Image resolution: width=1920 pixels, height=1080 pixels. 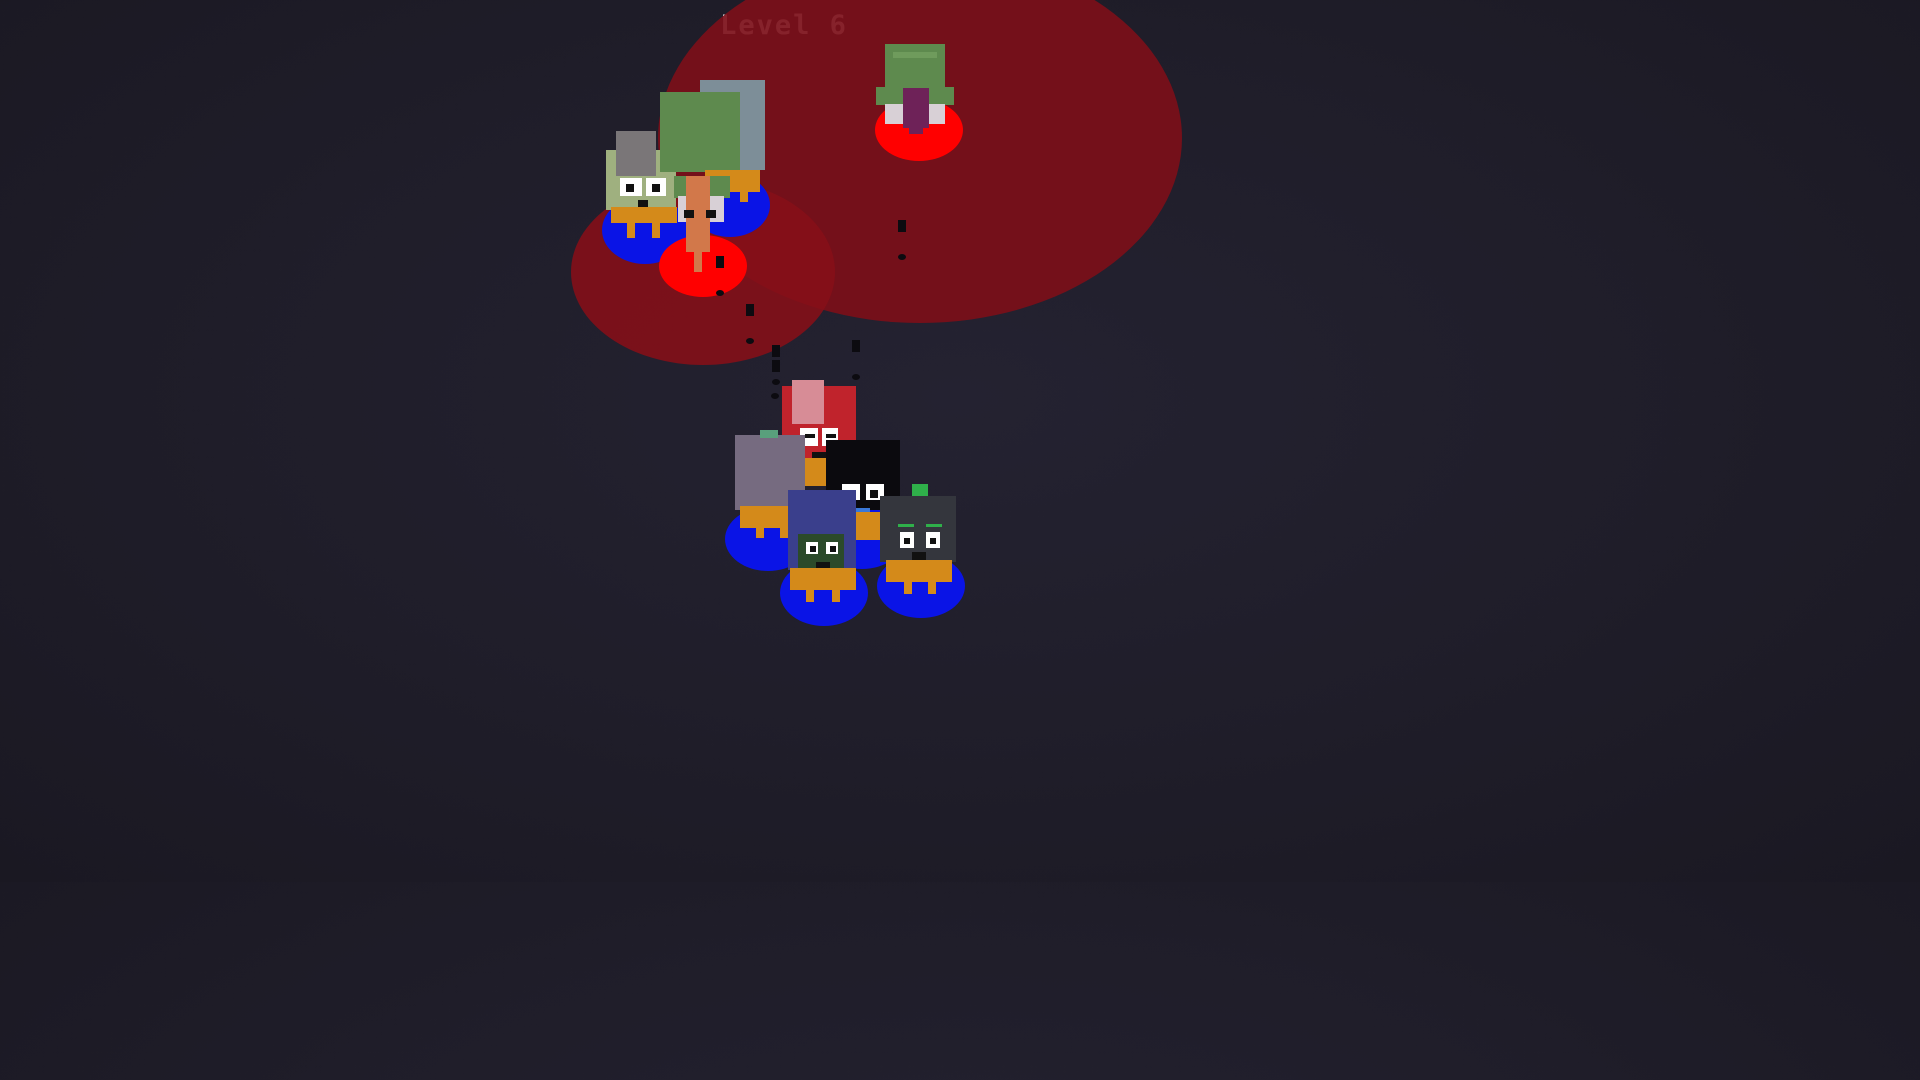 I want to click on ally-unit-dark-sprout, so click(x=918, y=539).